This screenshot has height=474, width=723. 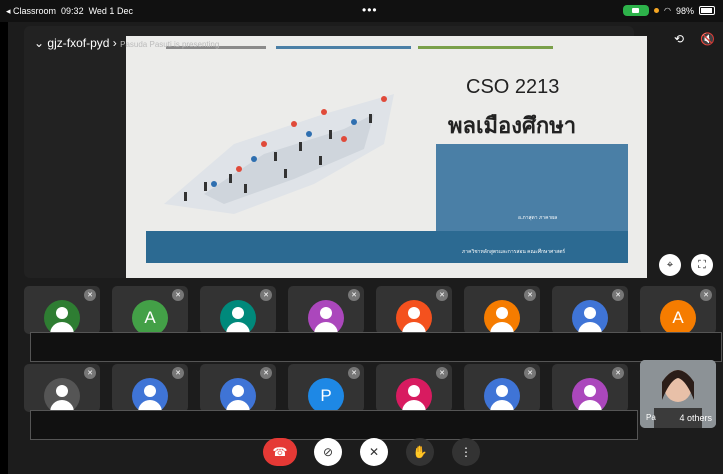 I want to click on people-map-illustration, so click(x=279, y=154).